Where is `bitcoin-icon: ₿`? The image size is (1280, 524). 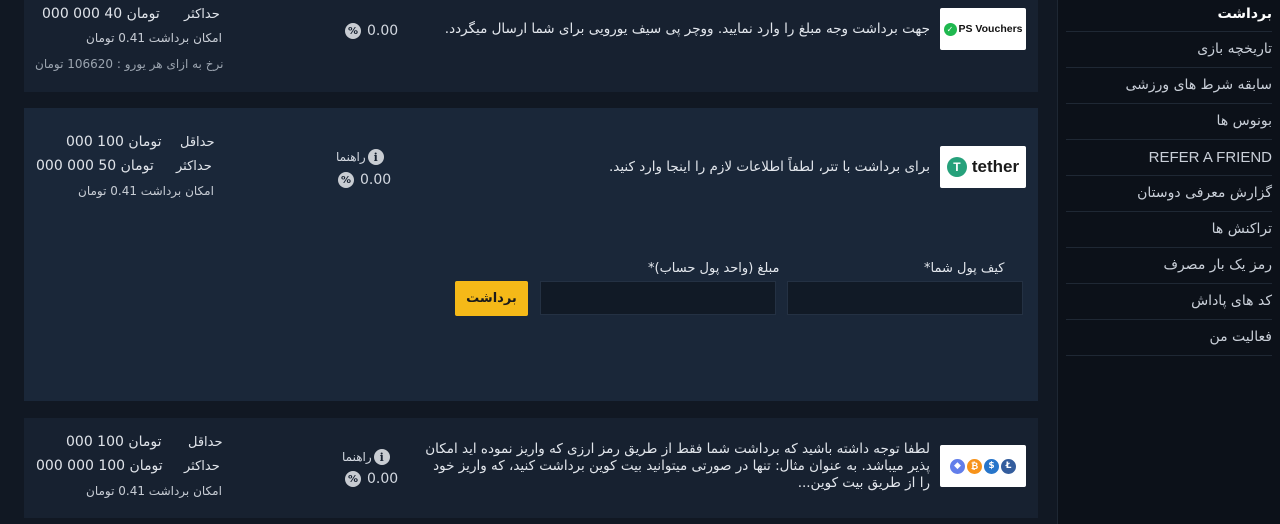 bitcoin-icon: ₿ is located at coordinates (974, 466).